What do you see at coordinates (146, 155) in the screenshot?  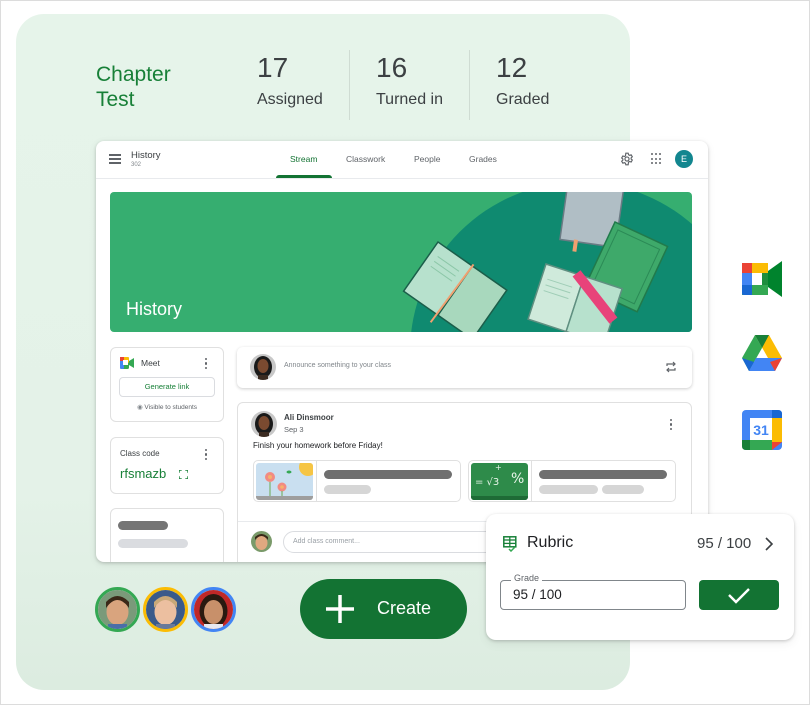 I see `class-name: History` at bounding box center [146, 155].